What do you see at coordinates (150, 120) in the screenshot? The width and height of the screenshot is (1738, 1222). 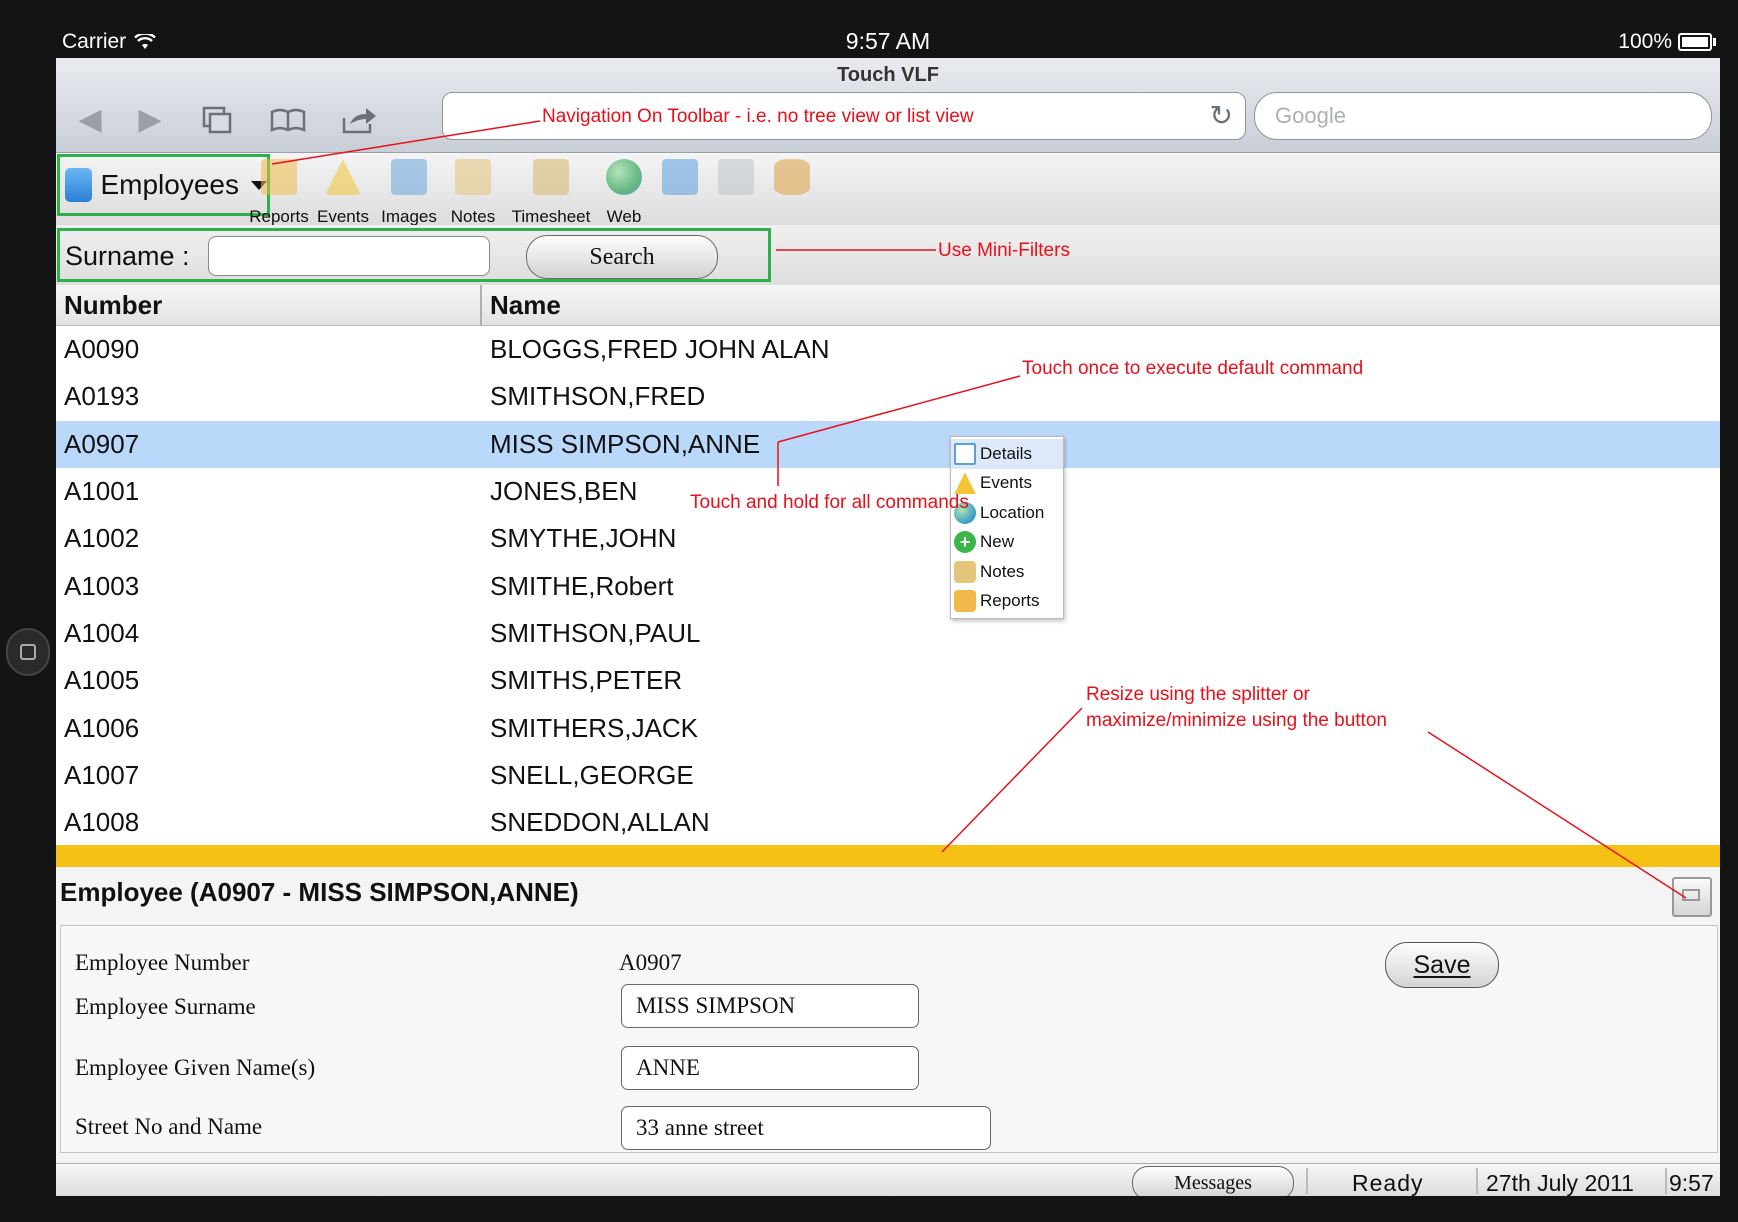 I see `forward-arrow-icon: ▶` at bounding box center [150, 120].